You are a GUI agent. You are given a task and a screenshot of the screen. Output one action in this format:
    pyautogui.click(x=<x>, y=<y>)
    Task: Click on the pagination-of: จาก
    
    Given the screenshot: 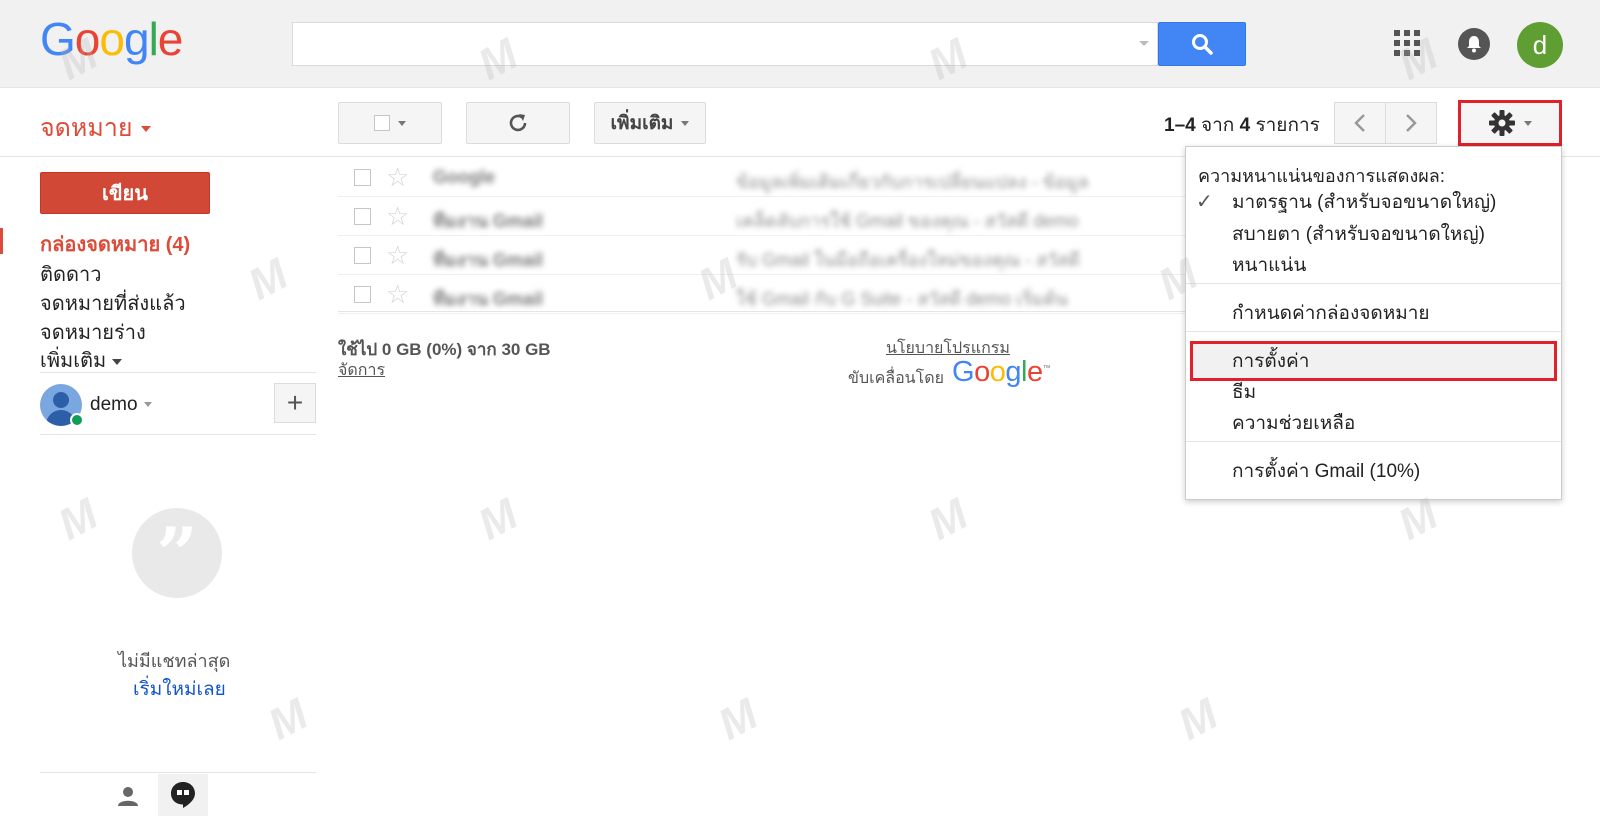 What is the action you would take?
    pyautogui.click(x=1217, y=125)
    